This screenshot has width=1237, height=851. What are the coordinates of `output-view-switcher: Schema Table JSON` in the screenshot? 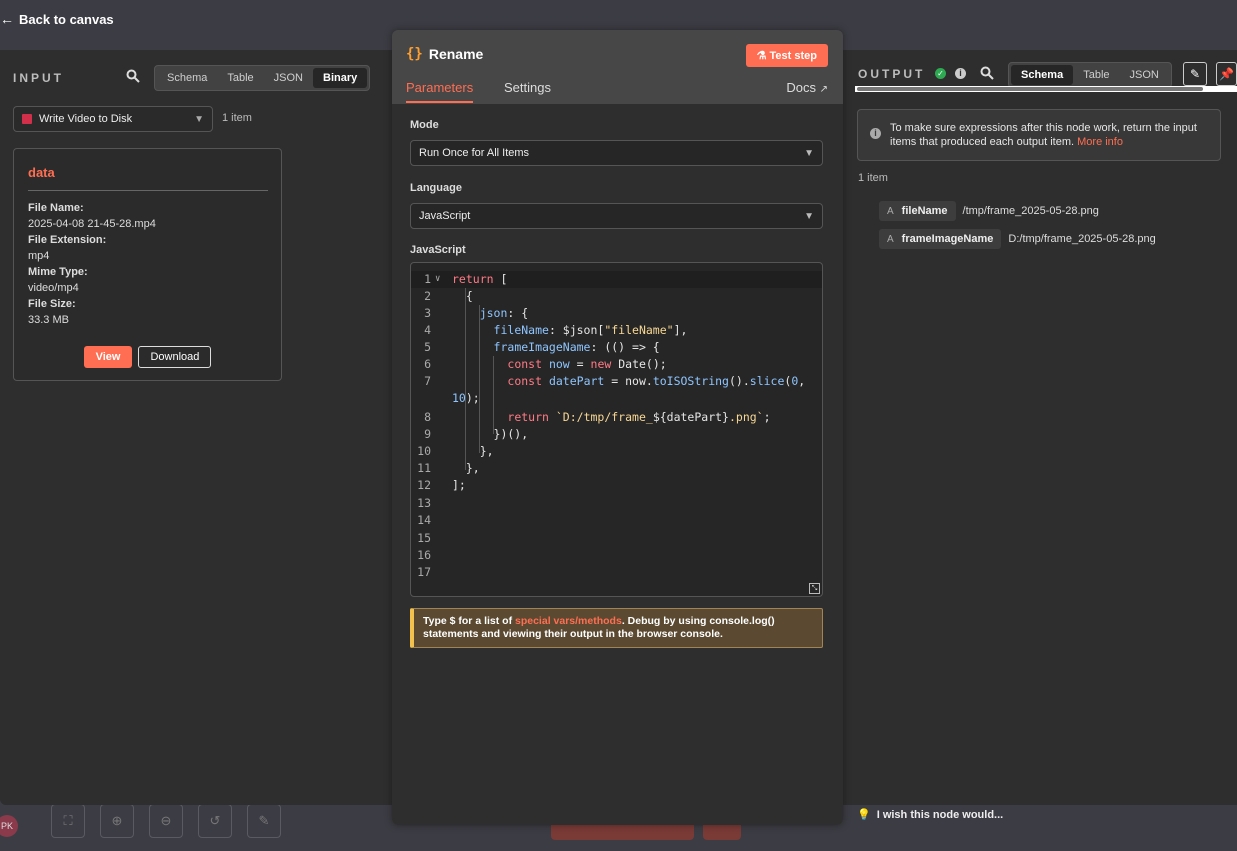 It's located at (1090, 75).